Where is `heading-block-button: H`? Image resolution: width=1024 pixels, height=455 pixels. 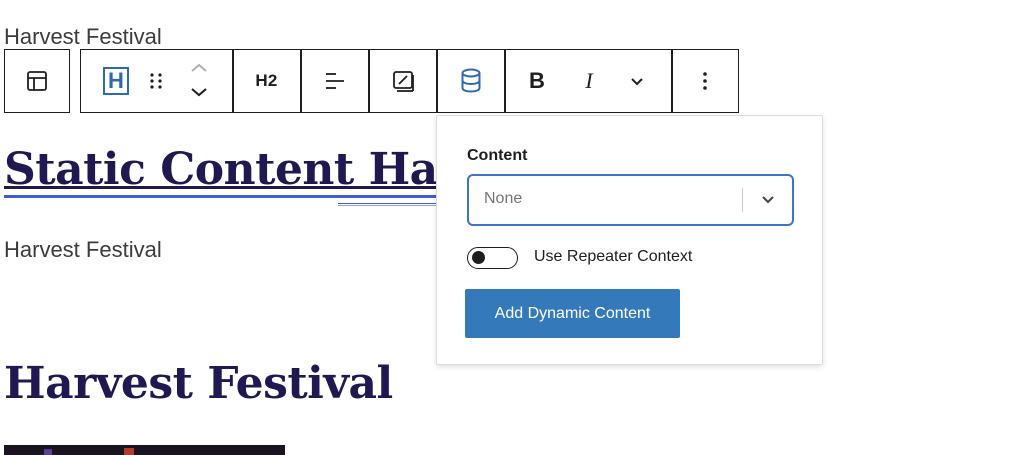 heading-block-button: H is located at coordinates (116, 81).